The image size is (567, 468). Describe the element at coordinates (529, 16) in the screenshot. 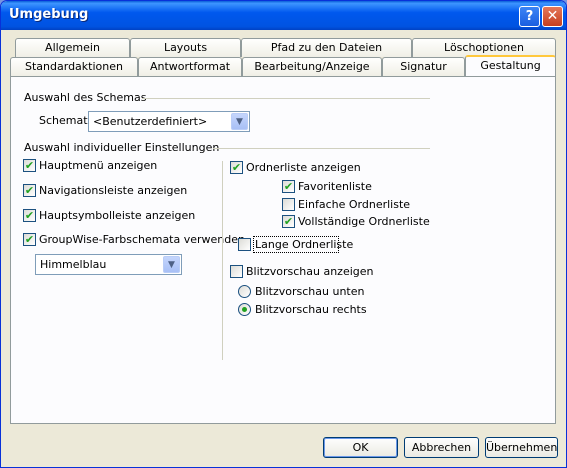

I see `help-button: ?` at that location.